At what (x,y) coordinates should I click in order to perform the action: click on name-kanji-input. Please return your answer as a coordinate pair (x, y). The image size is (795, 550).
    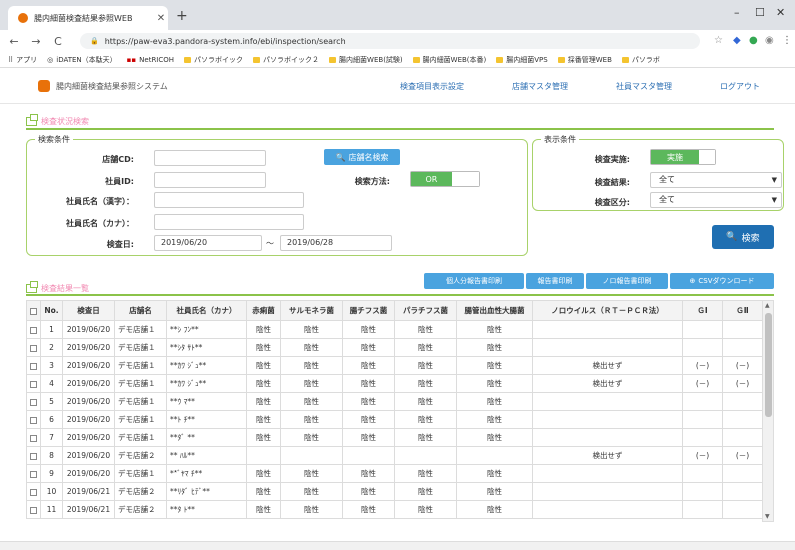
    Looking at the image, I should click on (229, 200).